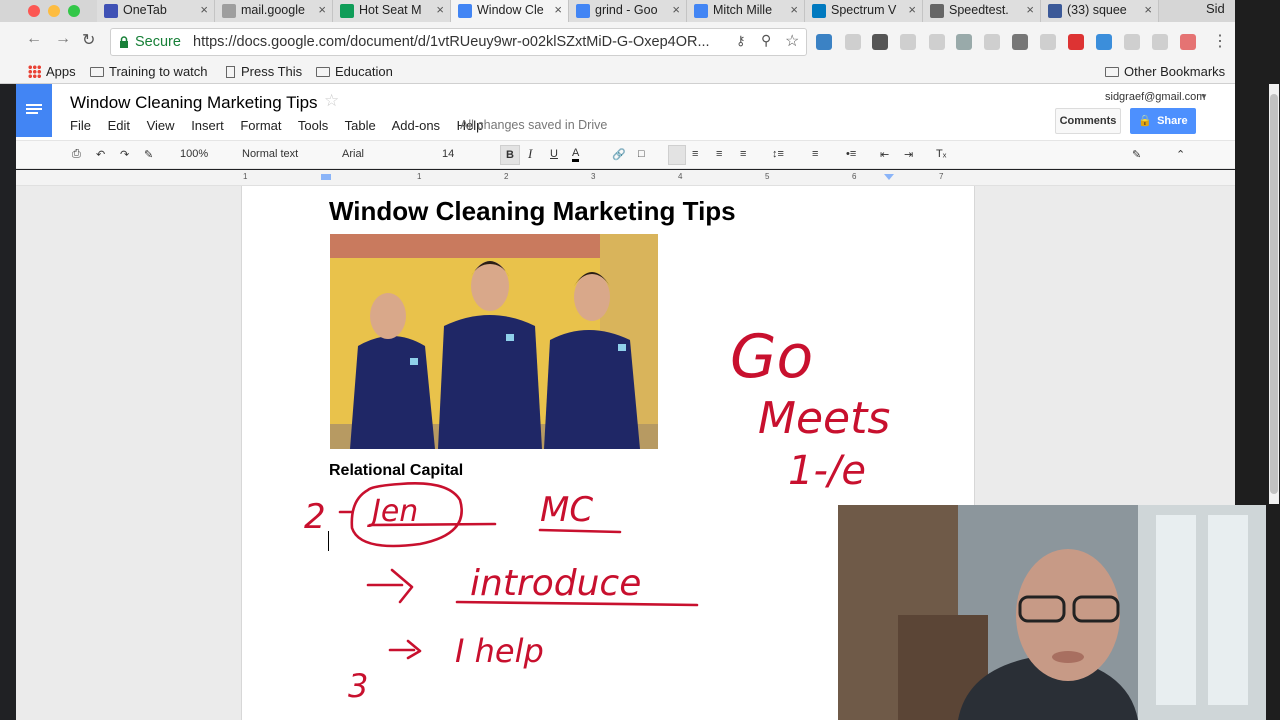  I want to click on indent-marker-icon, so click(326, 177).